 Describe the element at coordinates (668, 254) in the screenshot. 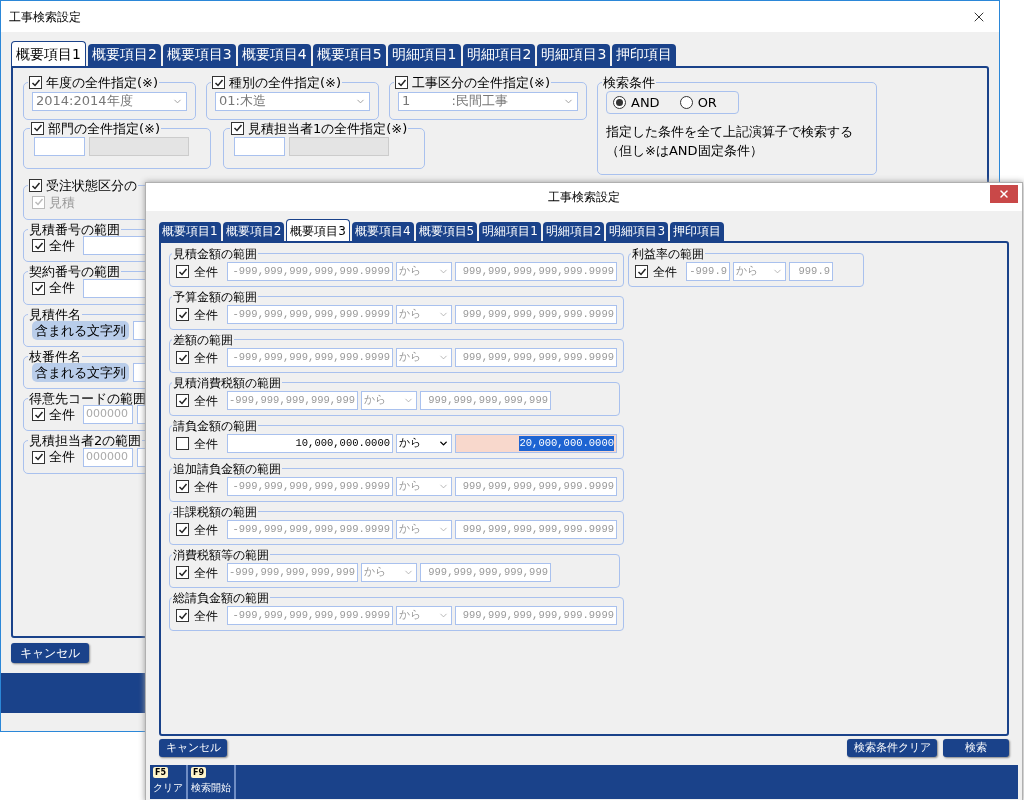

I see `group-label: 利益率の範囲` at that location.